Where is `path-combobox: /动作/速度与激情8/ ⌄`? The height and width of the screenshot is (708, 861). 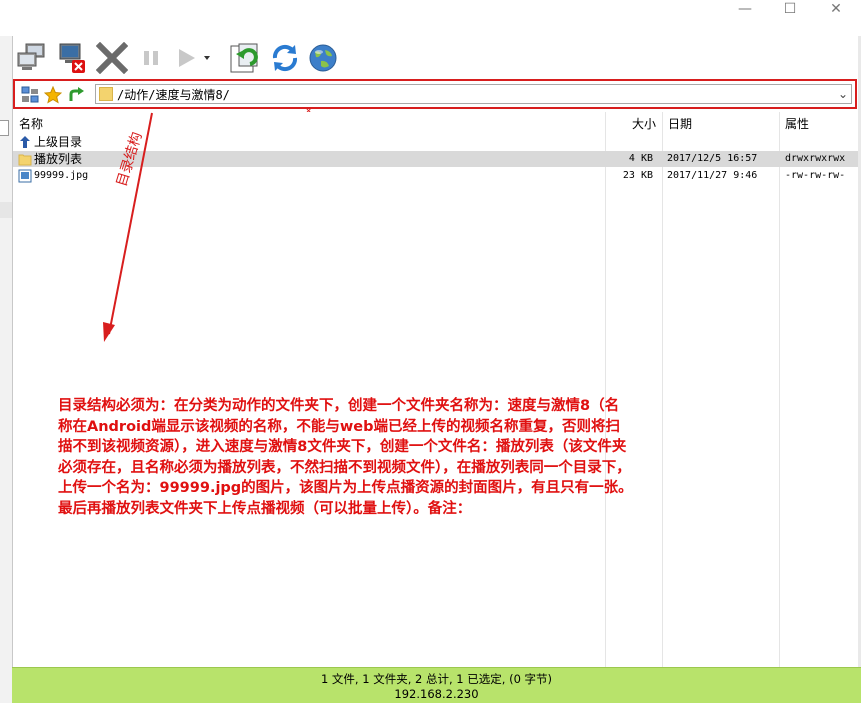 path-combobox: /动作/速度与激情8/ ⌄ is located at coordinates (473, 94).